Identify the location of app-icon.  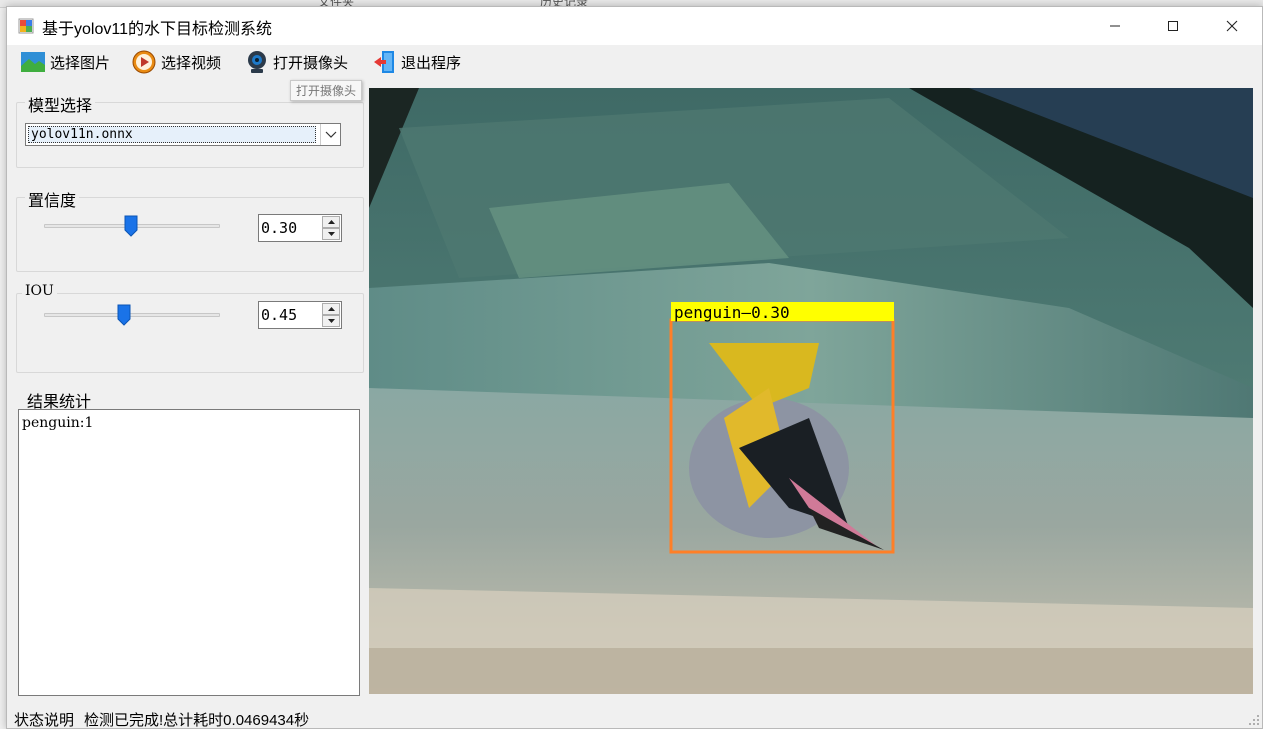
(26, 26).